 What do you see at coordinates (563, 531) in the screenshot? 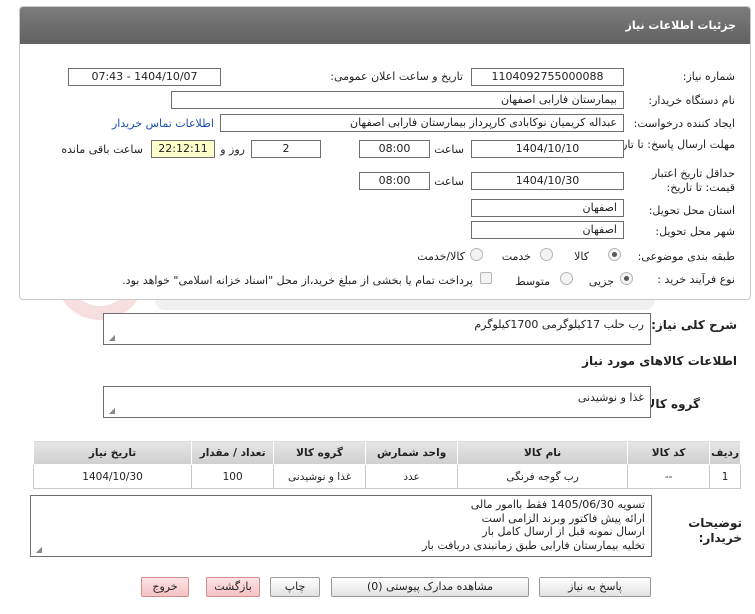
I see `note-line: ارسال نمونه قبل از ارسال کامل بار` at bounding box center [563, 531].